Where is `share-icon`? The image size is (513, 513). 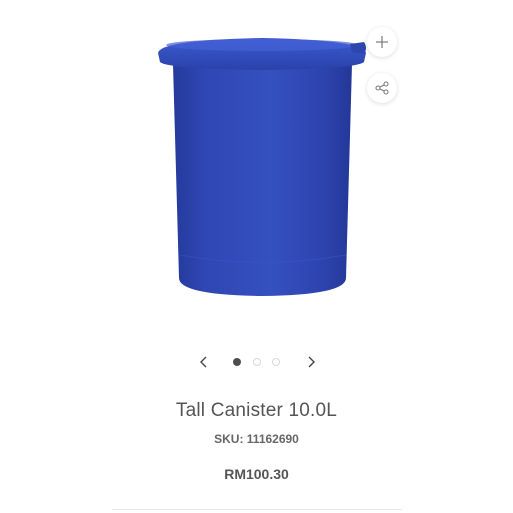
share-icon is located at coordinates (382, 88).